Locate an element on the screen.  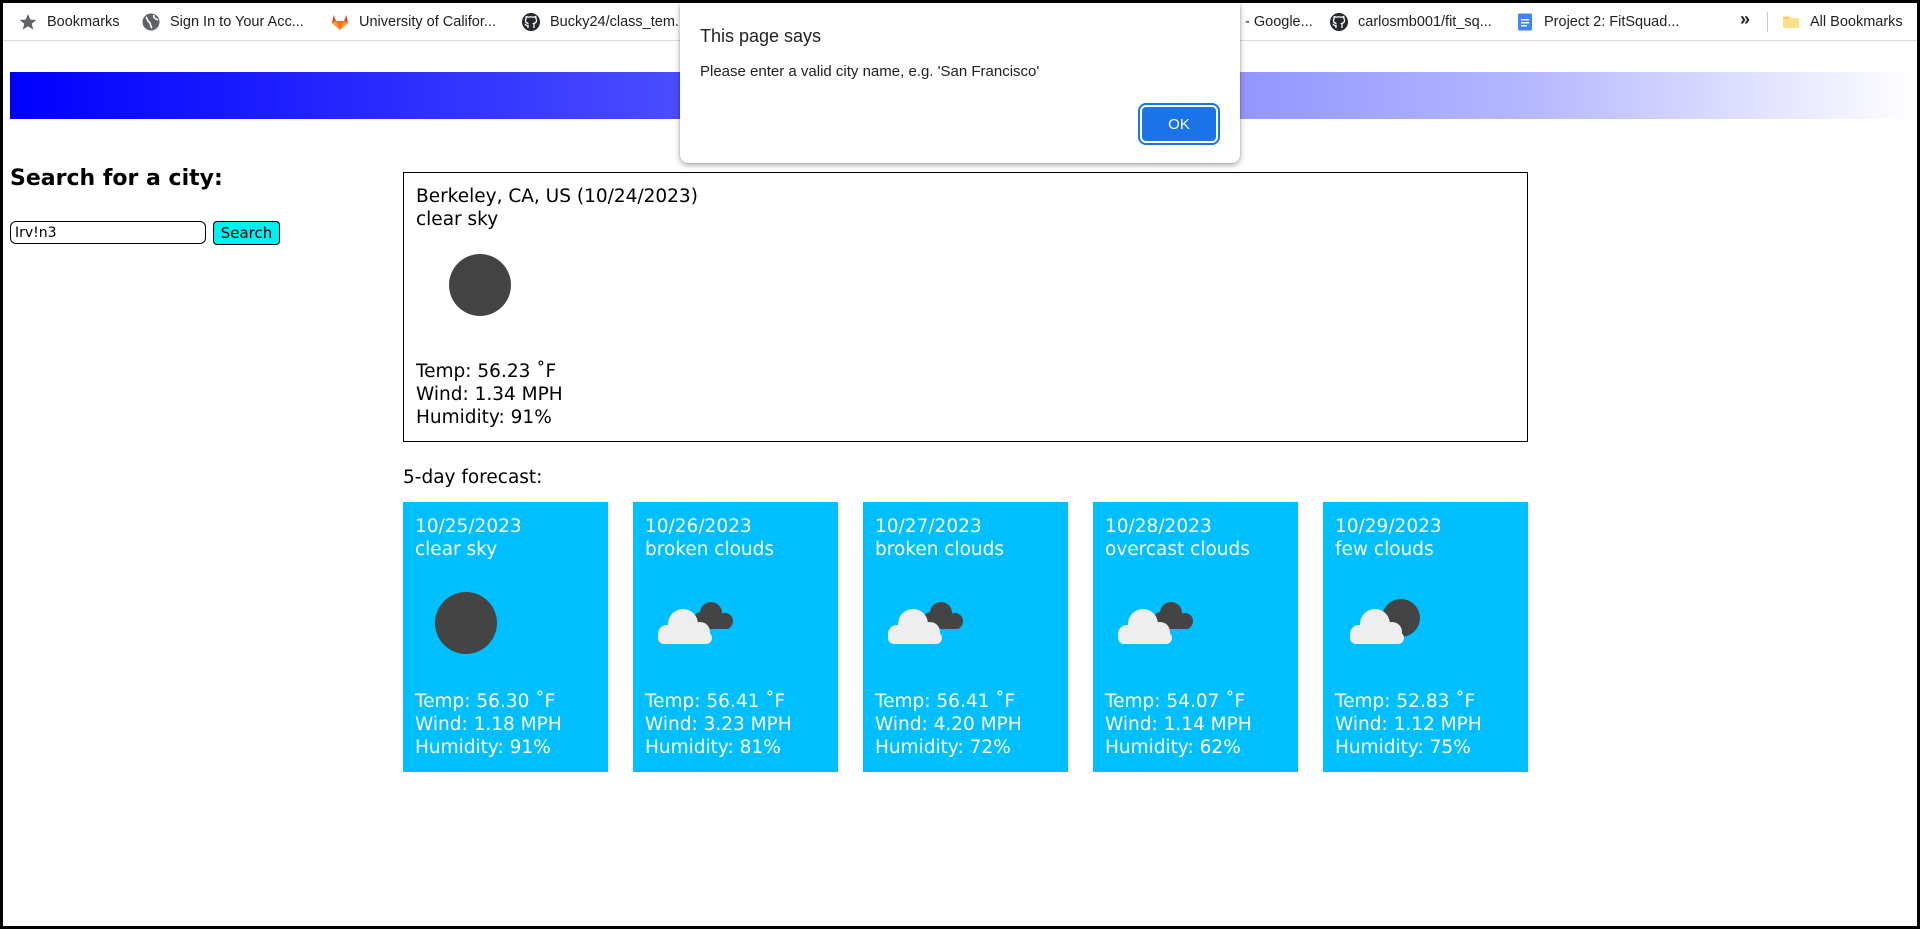
forecast-humidity: Humidity: 72% is located at coordinates (943, 747).